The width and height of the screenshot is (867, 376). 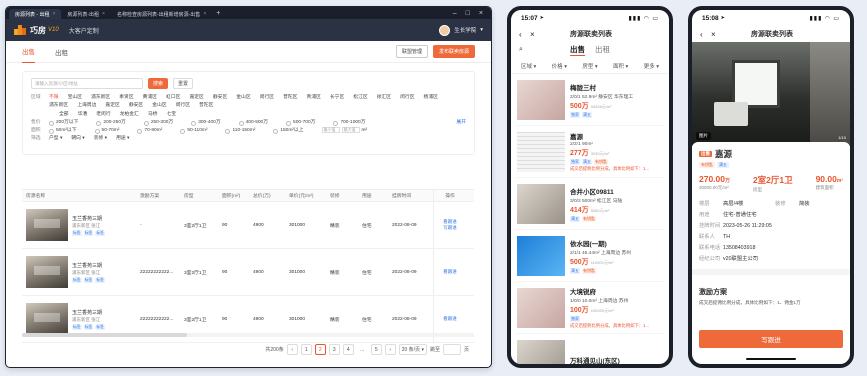 What do you see at coordinates (87, 83) in the screenshot?
I see `search-input: 请输入房源/小区/地址` at bounding box center [87, 83].